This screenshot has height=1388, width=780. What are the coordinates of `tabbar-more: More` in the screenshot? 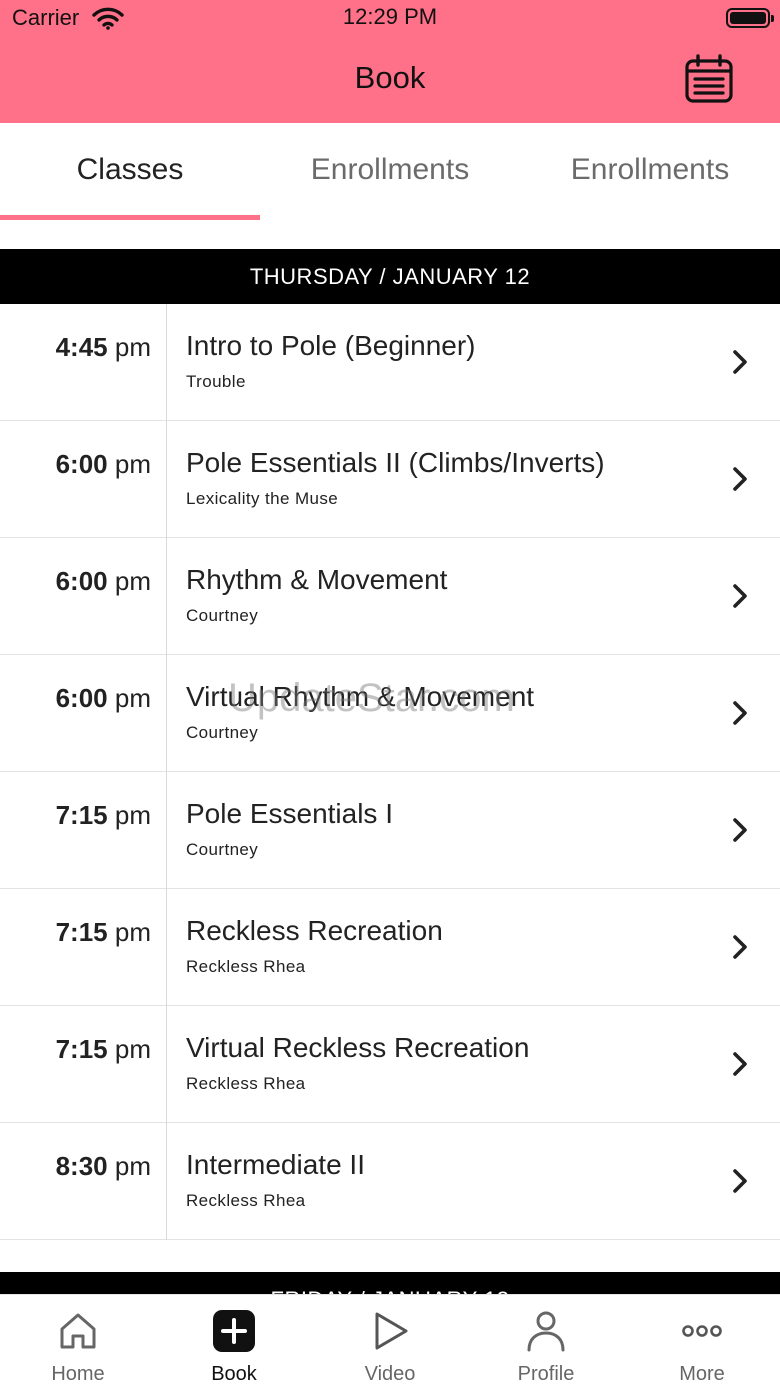 It's located at (702, 1341).